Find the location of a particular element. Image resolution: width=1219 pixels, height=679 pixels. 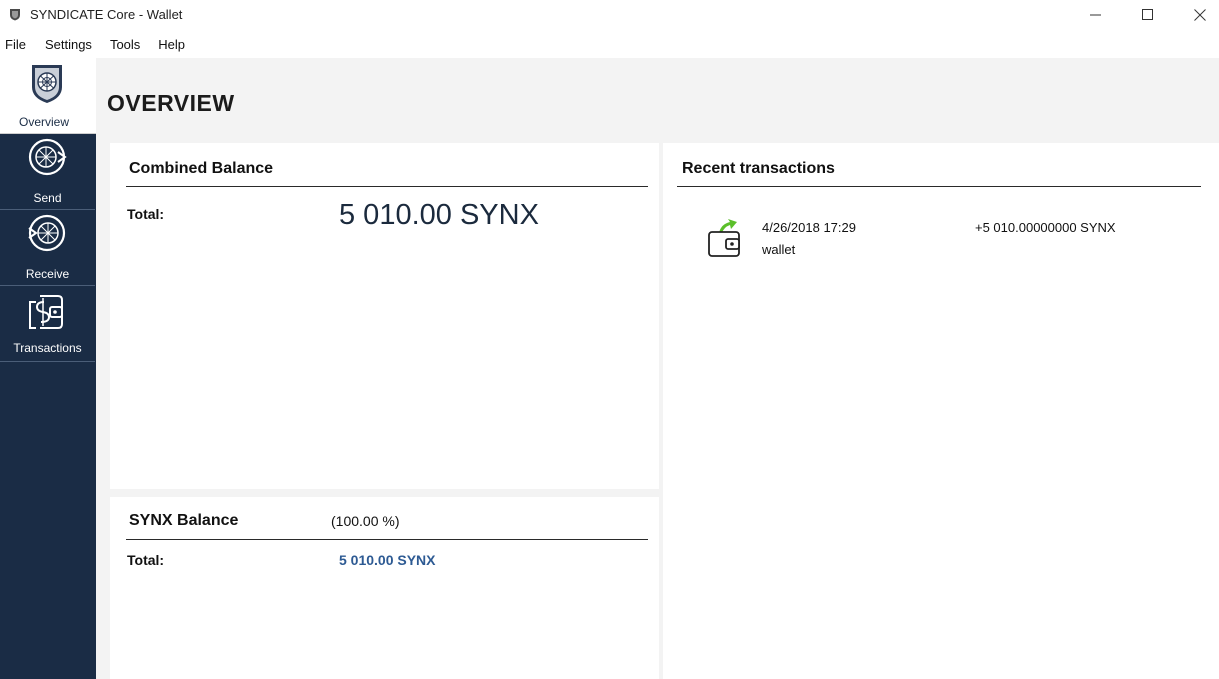

sidebar-item-receive: Receive is located at coordinates (47, 248).